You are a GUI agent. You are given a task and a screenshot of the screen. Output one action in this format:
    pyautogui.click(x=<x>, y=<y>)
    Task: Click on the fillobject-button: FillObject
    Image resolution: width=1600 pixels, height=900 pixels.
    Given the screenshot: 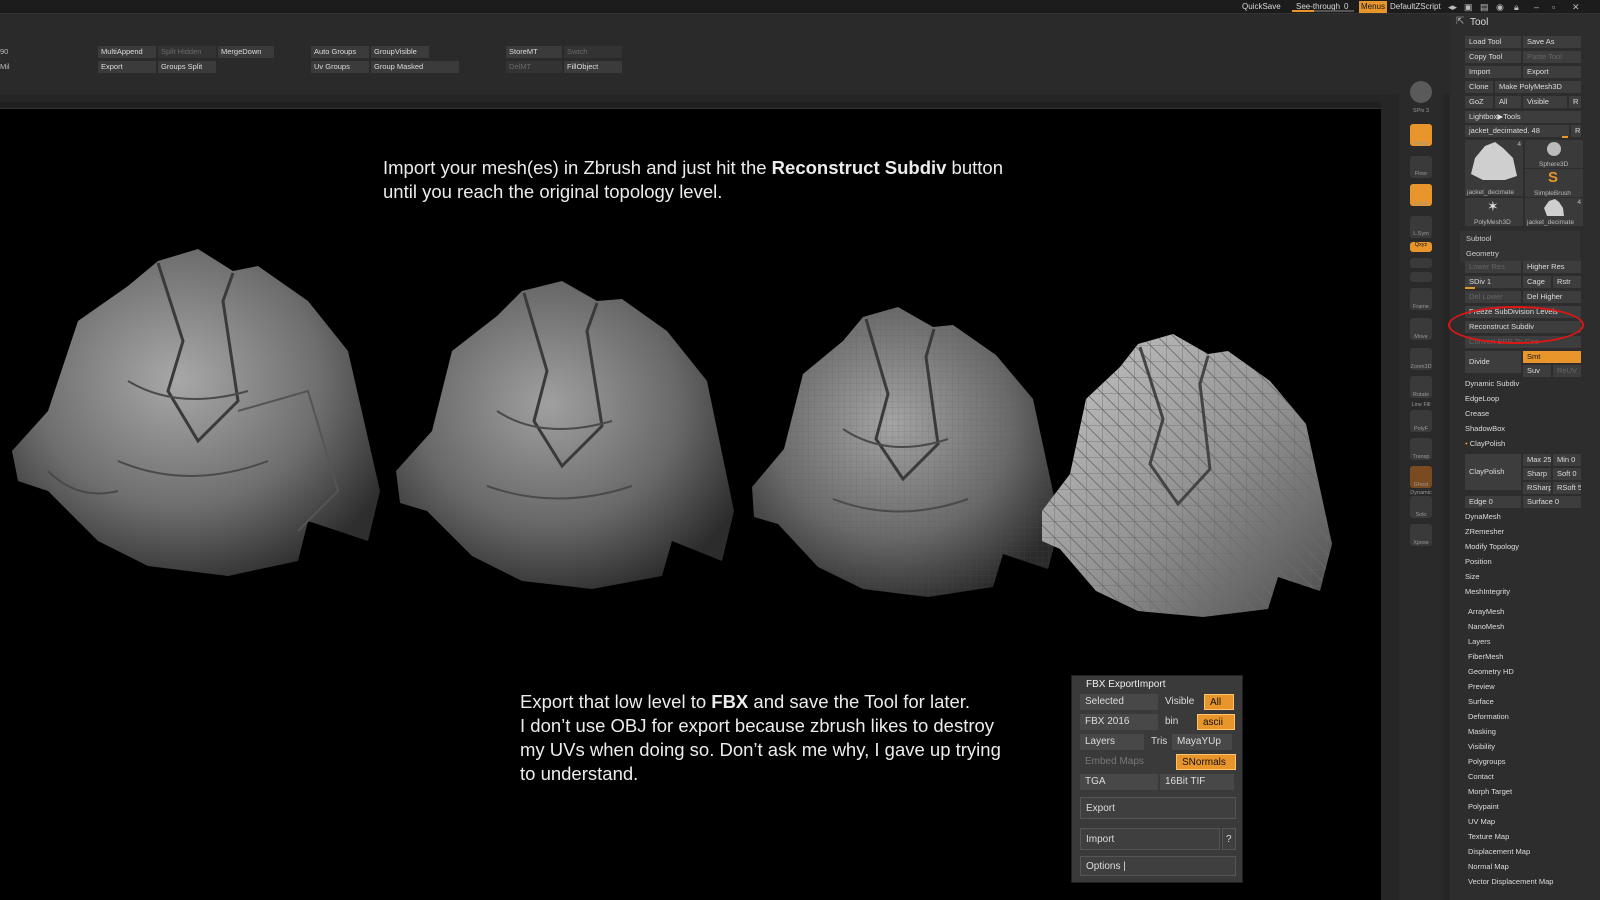 What is the action you would take?
    pyautogui.click(x=593, y=67)
    